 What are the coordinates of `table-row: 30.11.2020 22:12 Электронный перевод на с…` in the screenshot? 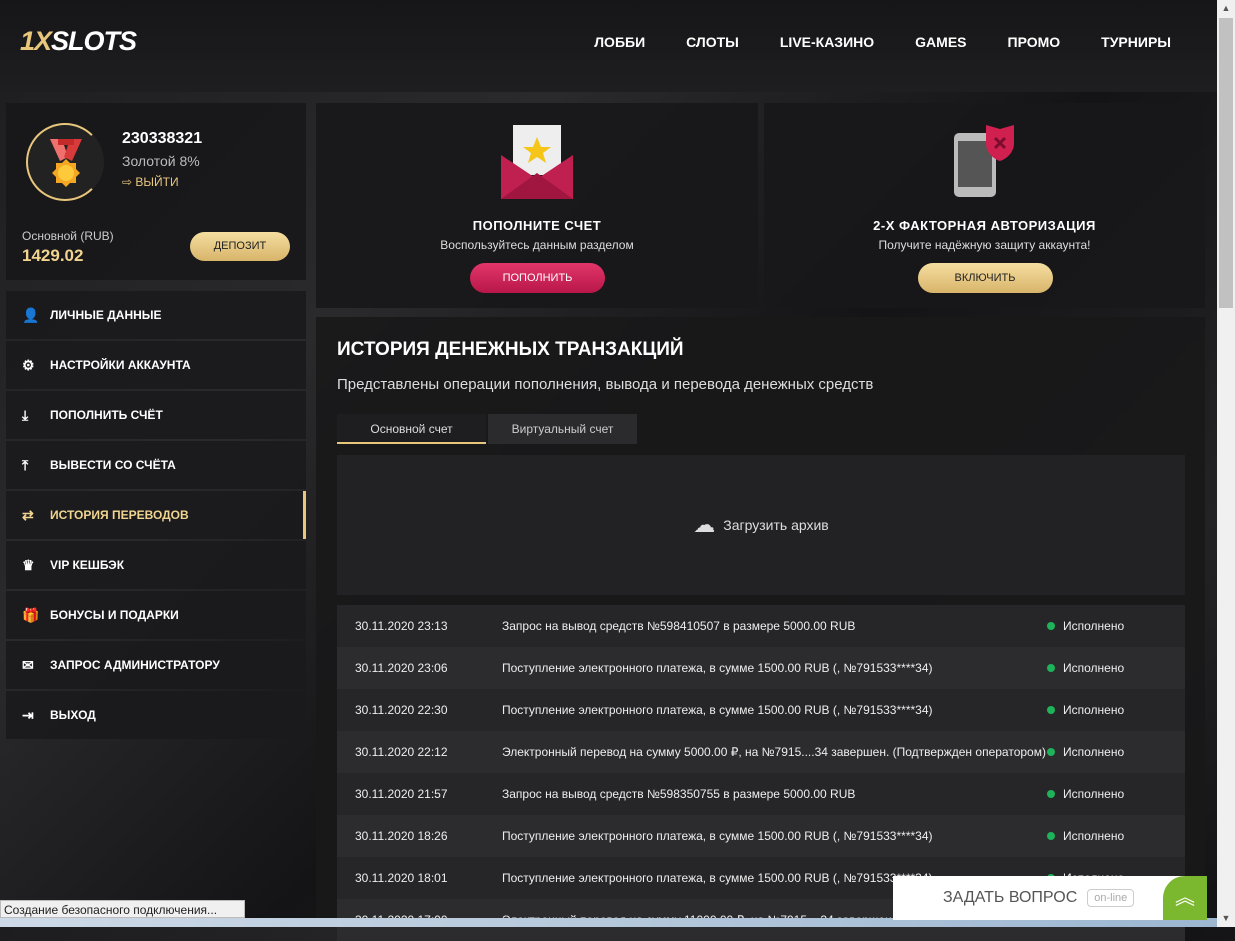 It's located at (761, 752).